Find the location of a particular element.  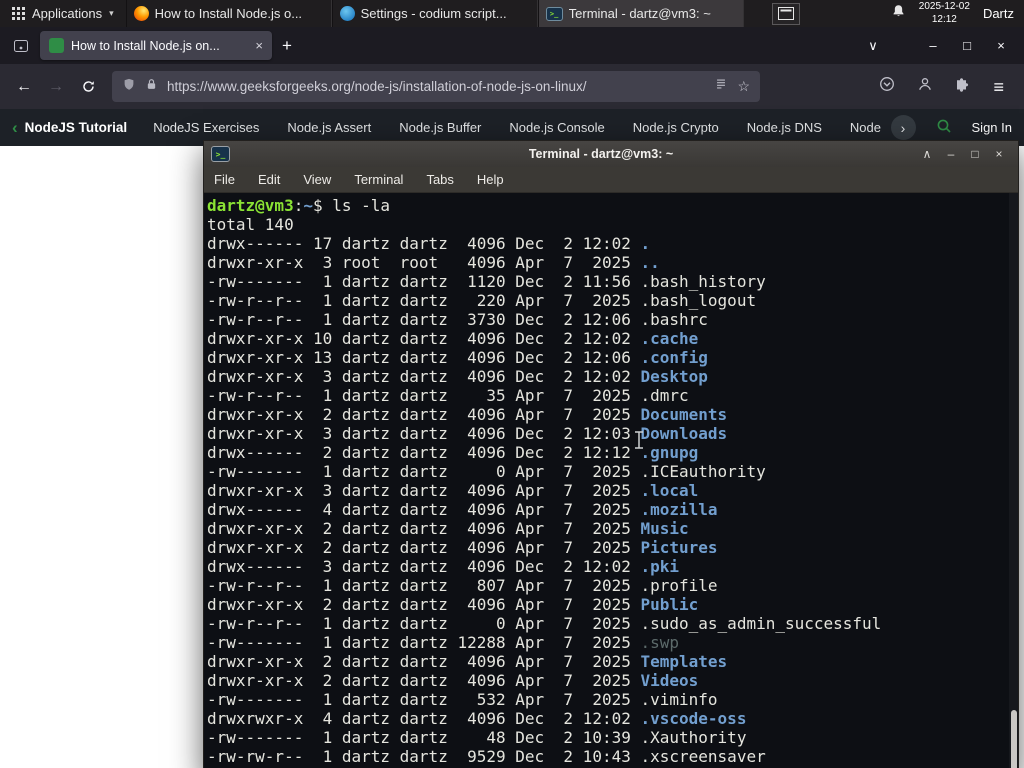

hamburger-menu-icon: ≡ is located at coordinates (998, 87).